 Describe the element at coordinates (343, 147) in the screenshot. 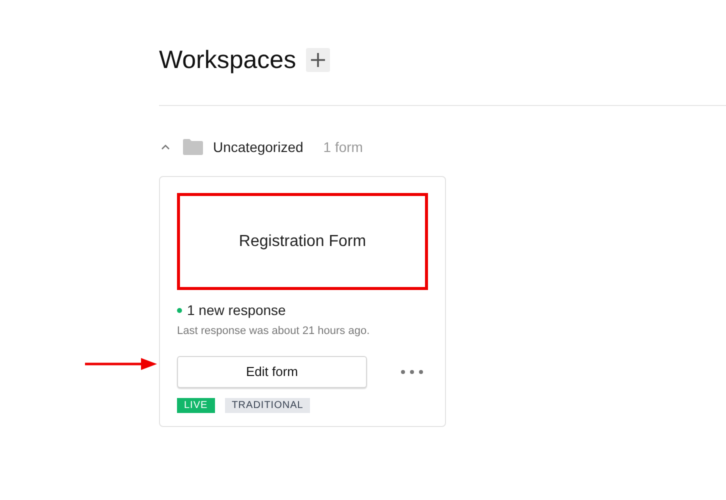

I see `form-count: 1 form` at that location.